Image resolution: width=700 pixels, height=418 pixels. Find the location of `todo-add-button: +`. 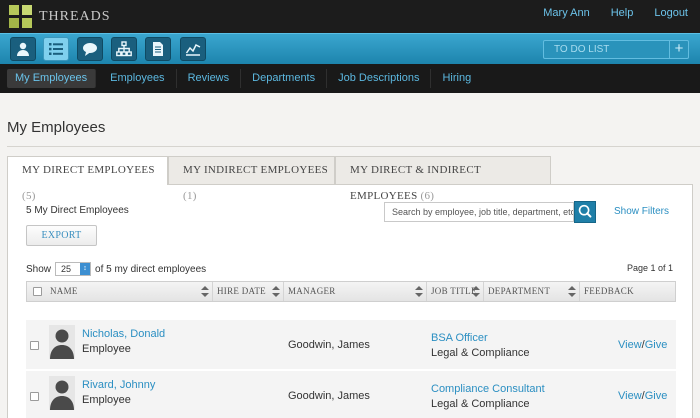

todo-add-button: + is located at coordinates (678, 49).